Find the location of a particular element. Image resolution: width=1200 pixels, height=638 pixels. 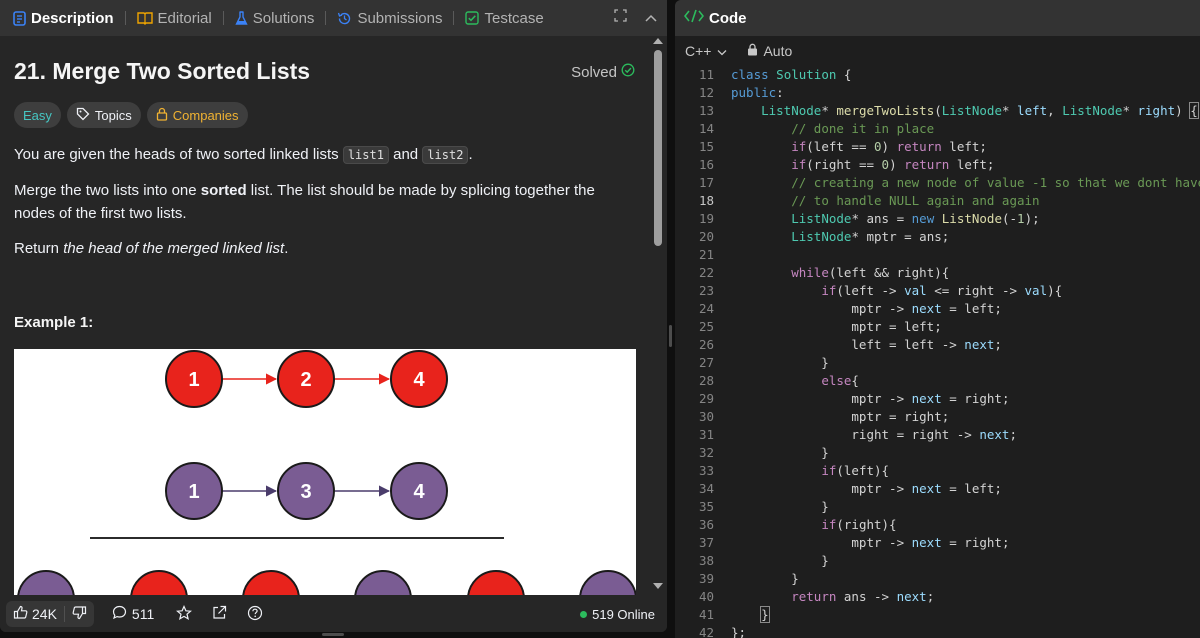

code-line: 42}; is located at coordinates (937, 631).